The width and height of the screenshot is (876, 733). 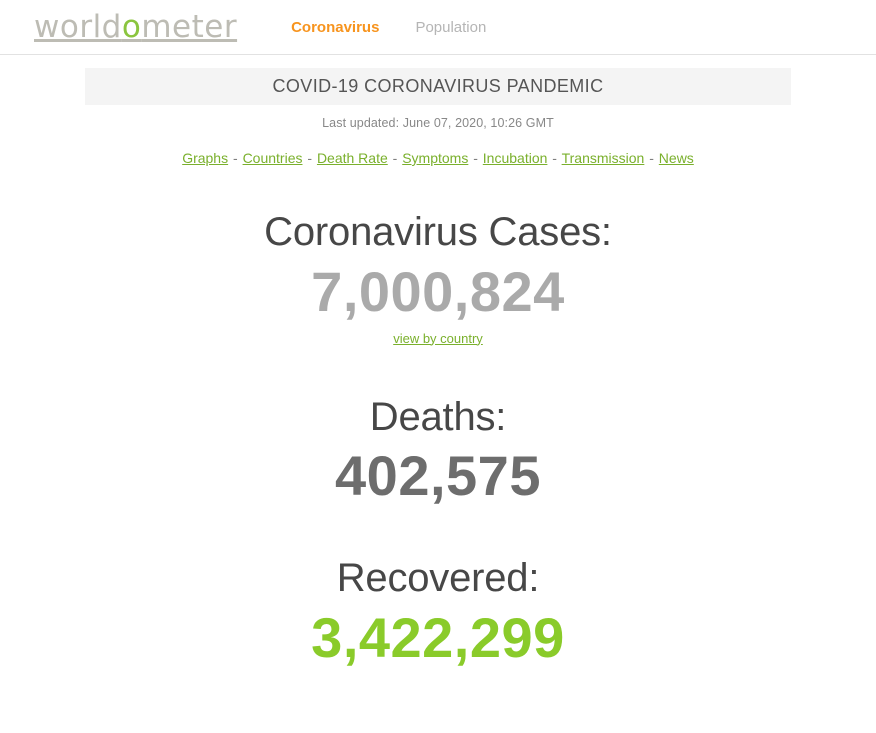 What do you see at coordinates (205, 158) in the screenshot?
I see `section-link-graphs: Graphs` at bounding box center [205, 158].